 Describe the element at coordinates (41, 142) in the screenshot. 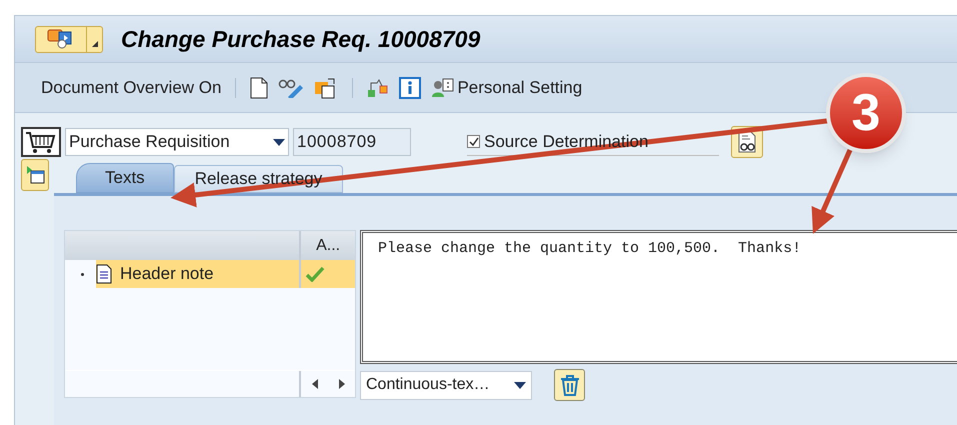

I see `shopping-cart-icon` at that location.